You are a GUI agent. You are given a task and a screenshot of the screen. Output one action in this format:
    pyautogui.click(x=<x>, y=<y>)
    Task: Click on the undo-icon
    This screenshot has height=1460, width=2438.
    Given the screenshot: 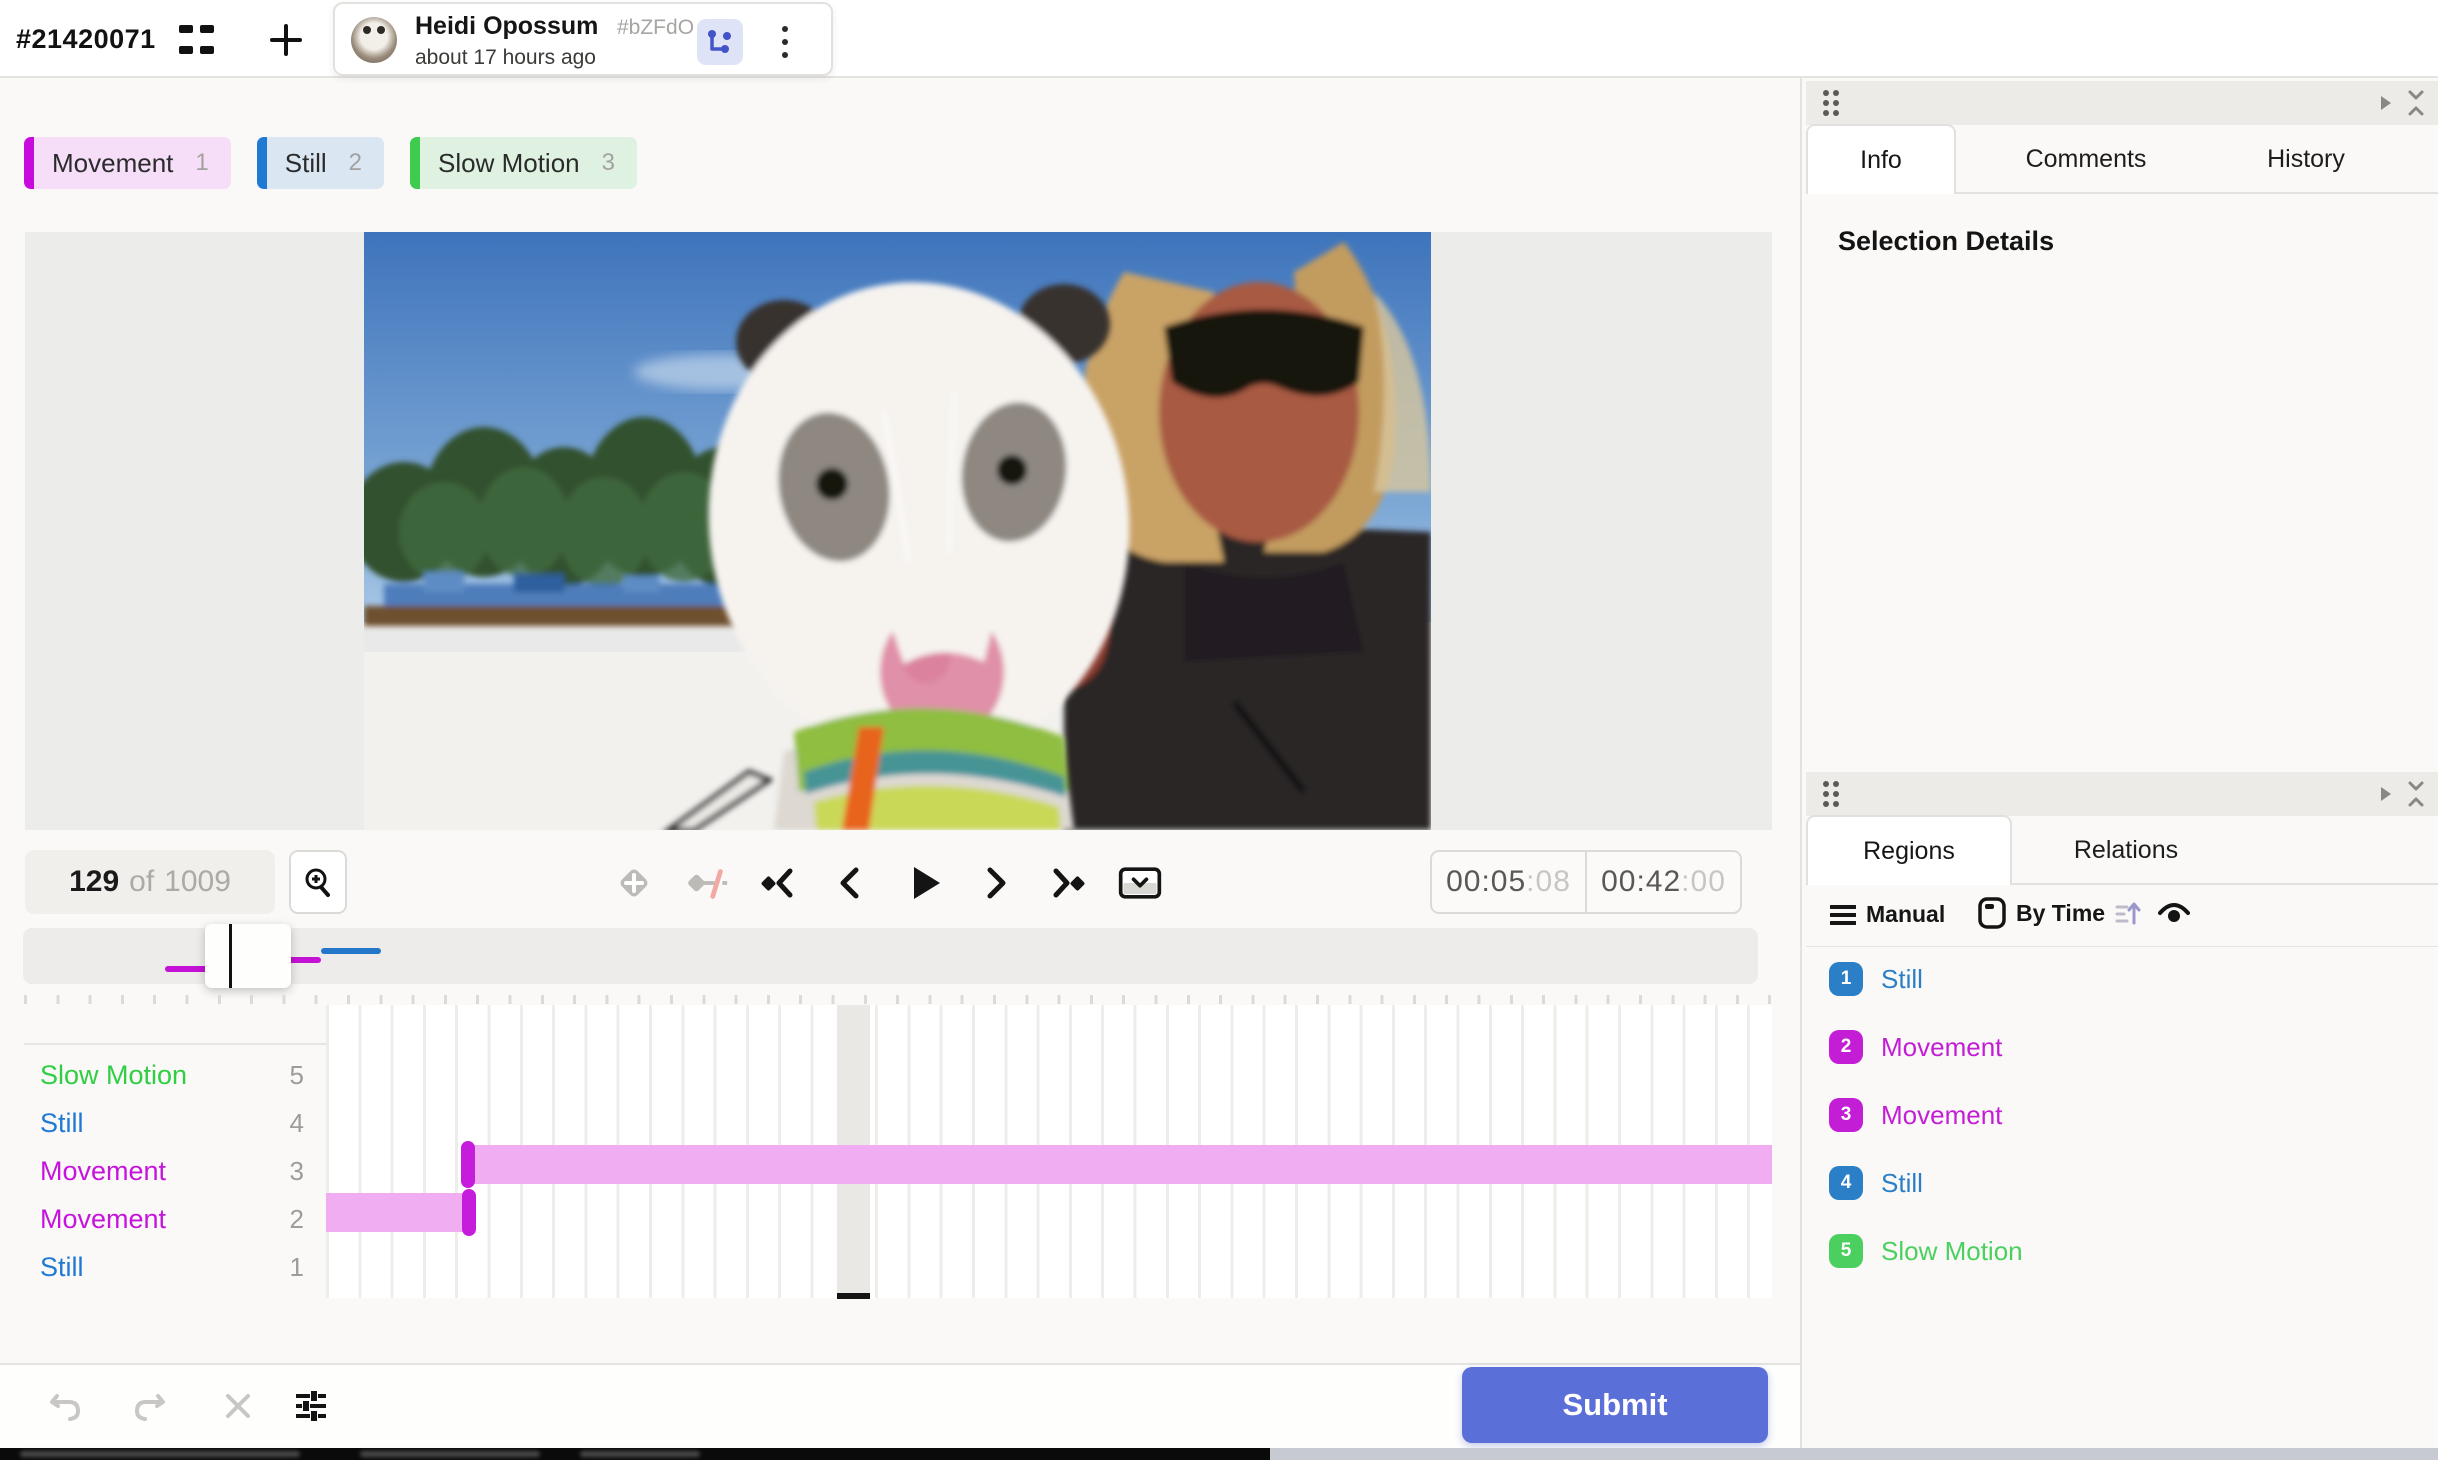 What is the action you would take?
    pyautogui.click(x=65, y=1406)
    